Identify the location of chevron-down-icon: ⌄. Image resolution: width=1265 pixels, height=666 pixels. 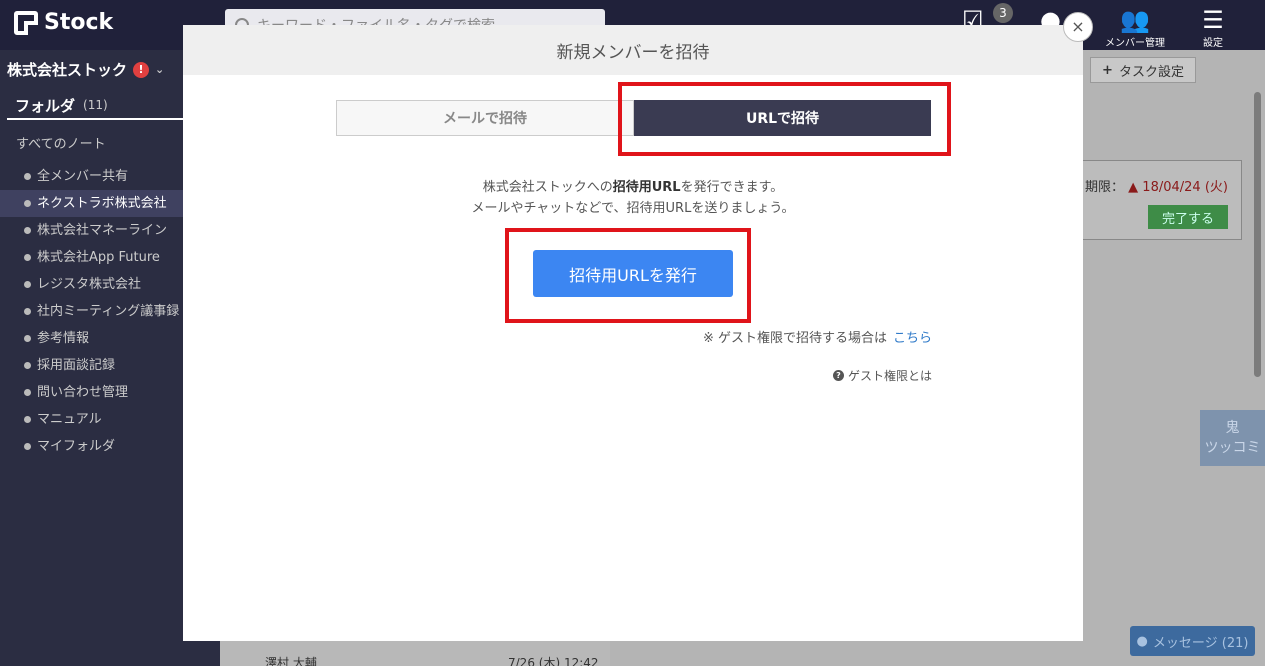
(160, 69).